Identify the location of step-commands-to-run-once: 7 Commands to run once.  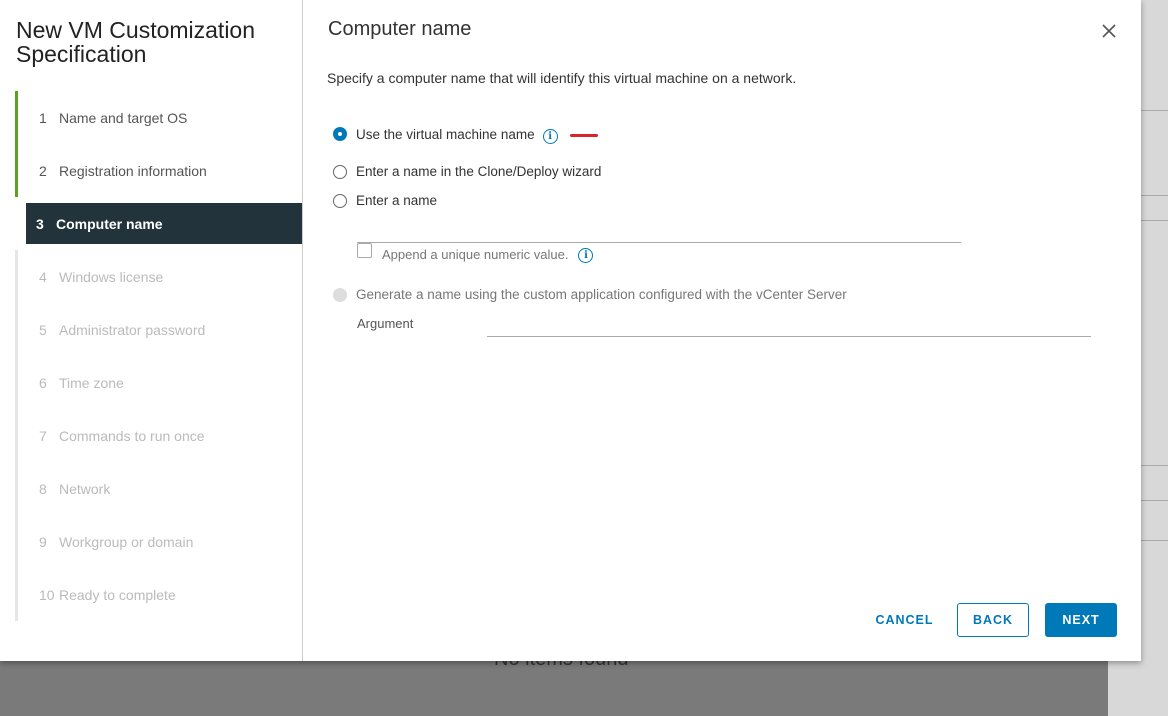
(158, 435).